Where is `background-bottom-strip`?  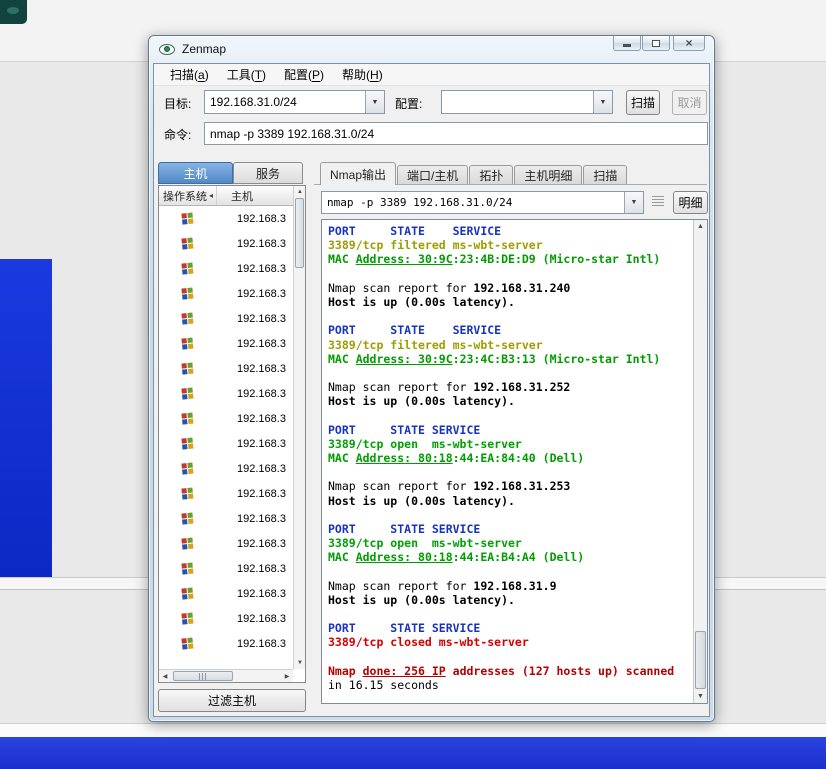 background-bottom-strip is located at coordinates (413, 730).